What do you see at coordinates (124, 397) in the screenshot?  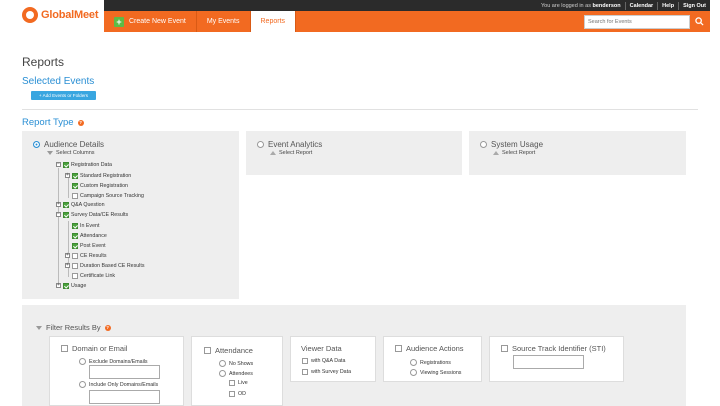 I see `include-domains-input` at bounding box center [124, 397].